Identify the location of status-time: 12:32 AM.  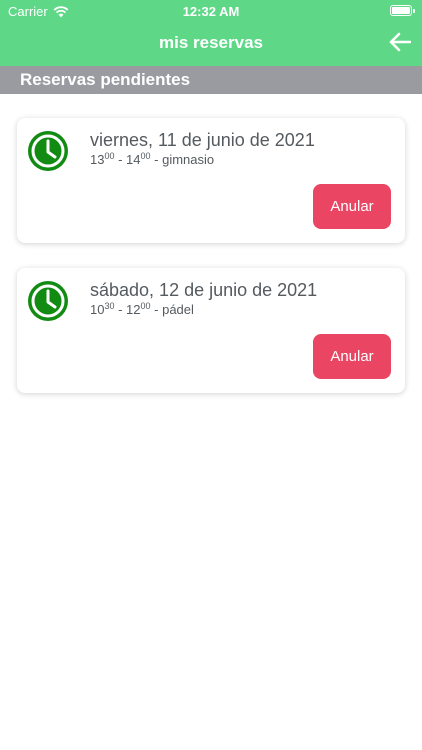
(211, 11).